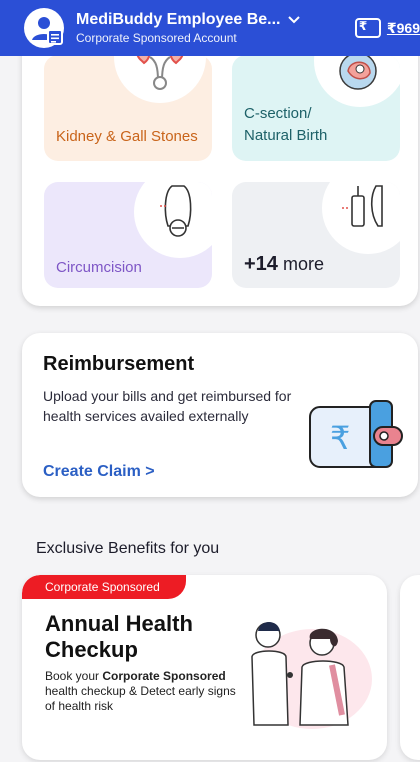 The width and height of the screenshot is (420, 762). What do you see at coordinates (294, 20) in the screenshot?
I see `chevron-down-icon` at bounding box center [294, 20].